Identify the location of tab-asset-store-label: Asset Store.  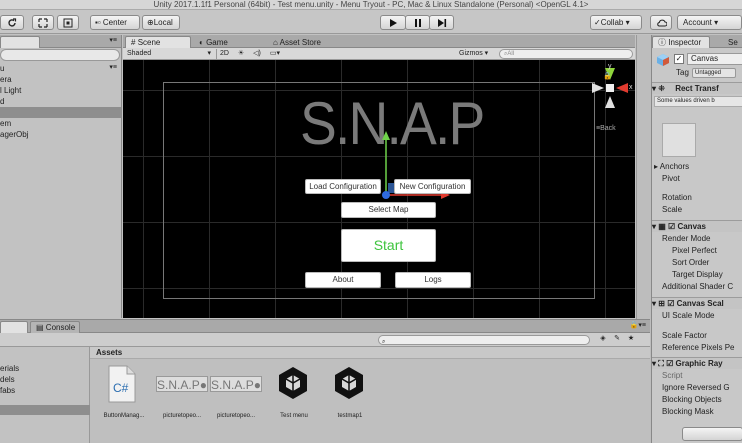
(300, 42).